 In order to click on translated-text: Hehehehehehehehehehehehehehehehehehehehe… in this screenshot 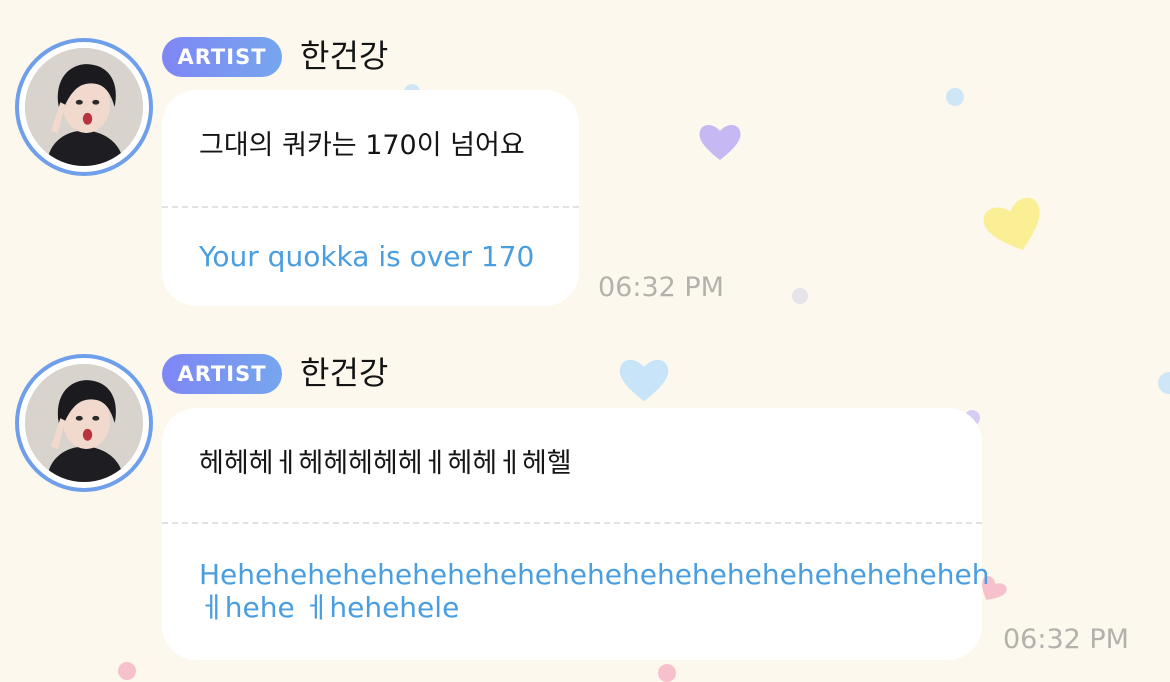, I will do `click(594, 591)`.